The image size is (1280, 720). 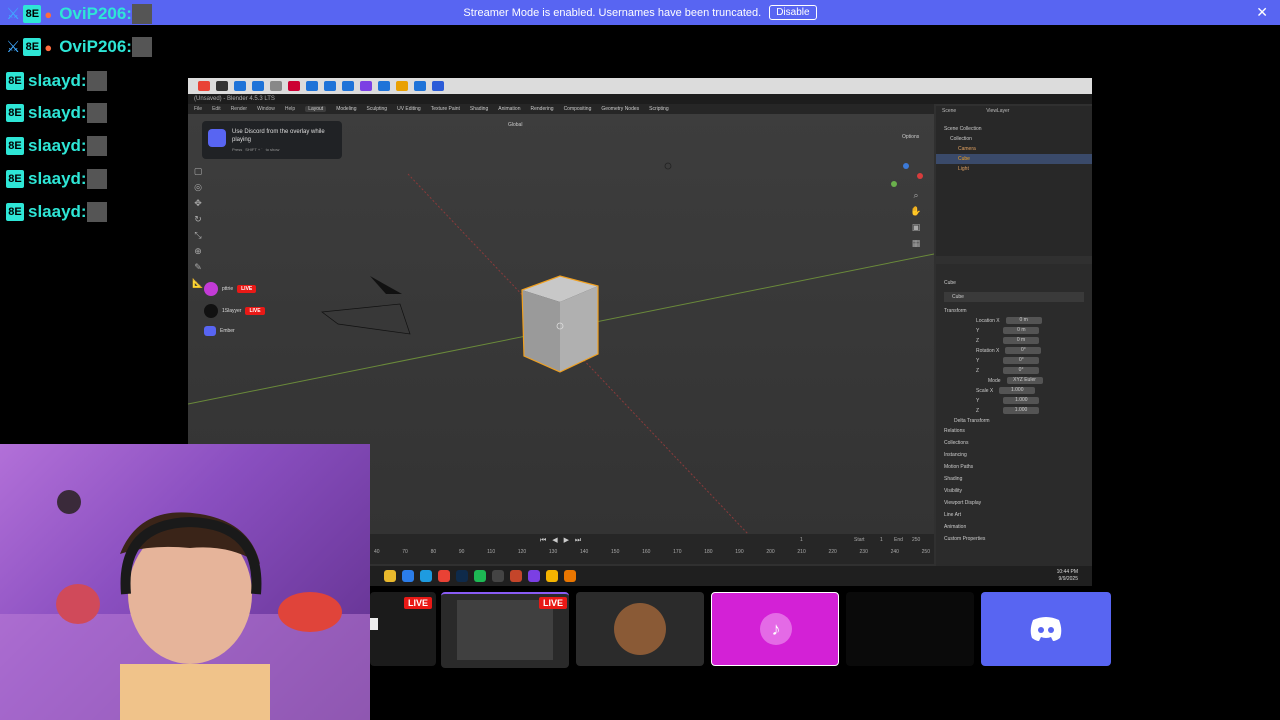 What do you see at coordinates (1023, 351) in the screenshot?
I see `rotation-x-field: 0°` at bounding box center [1023, 351].